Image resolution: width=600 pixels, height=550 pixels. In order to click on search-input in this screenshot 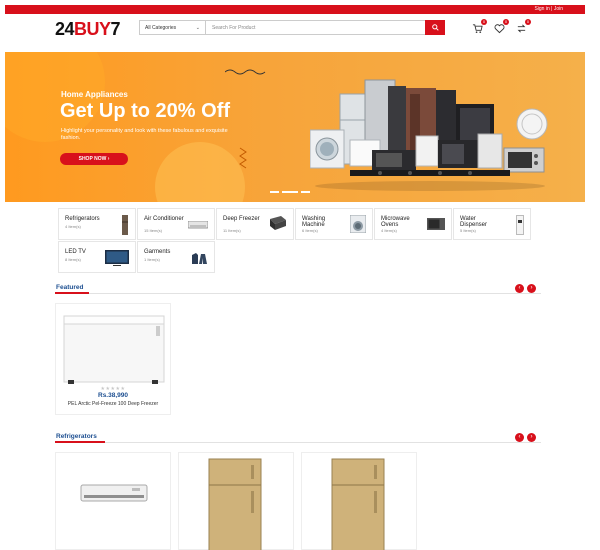, I will do `click(315, 27)`.